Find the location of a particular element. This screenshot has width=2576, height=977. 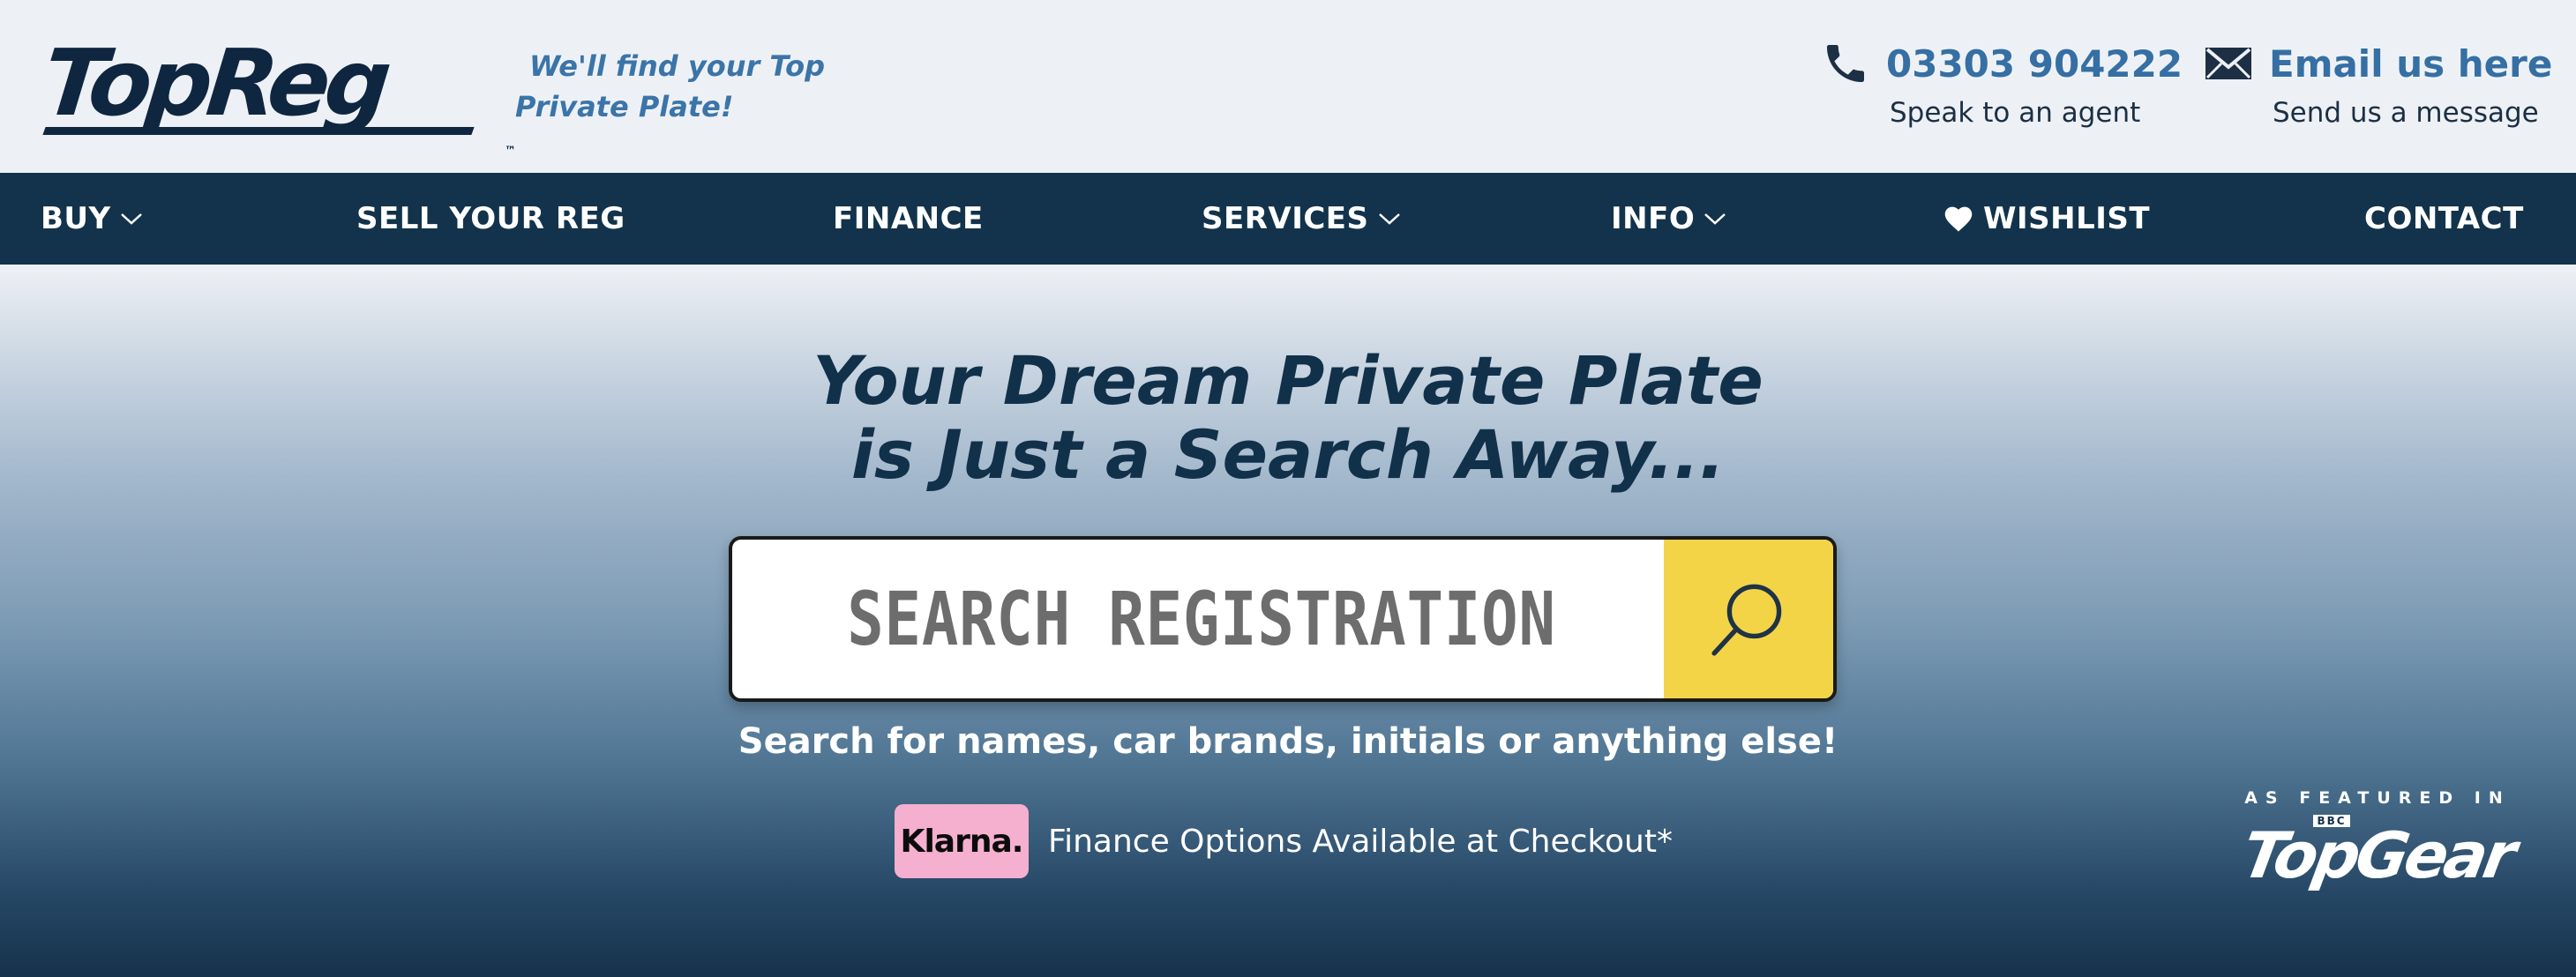

nav-item-buy: BUY is located at coordinates (92, 219).